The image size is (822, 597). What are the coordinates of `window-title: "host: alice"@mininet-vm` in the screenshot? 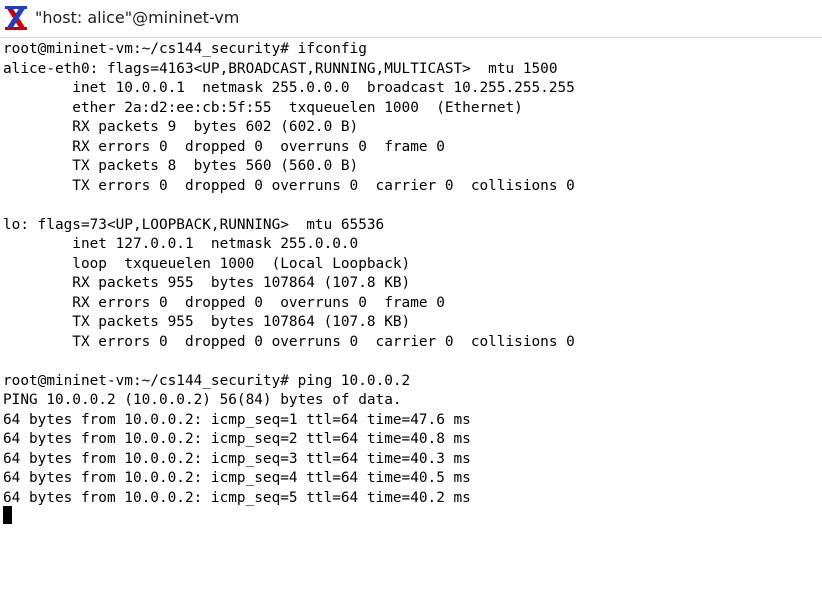 It's located at (137, 17).